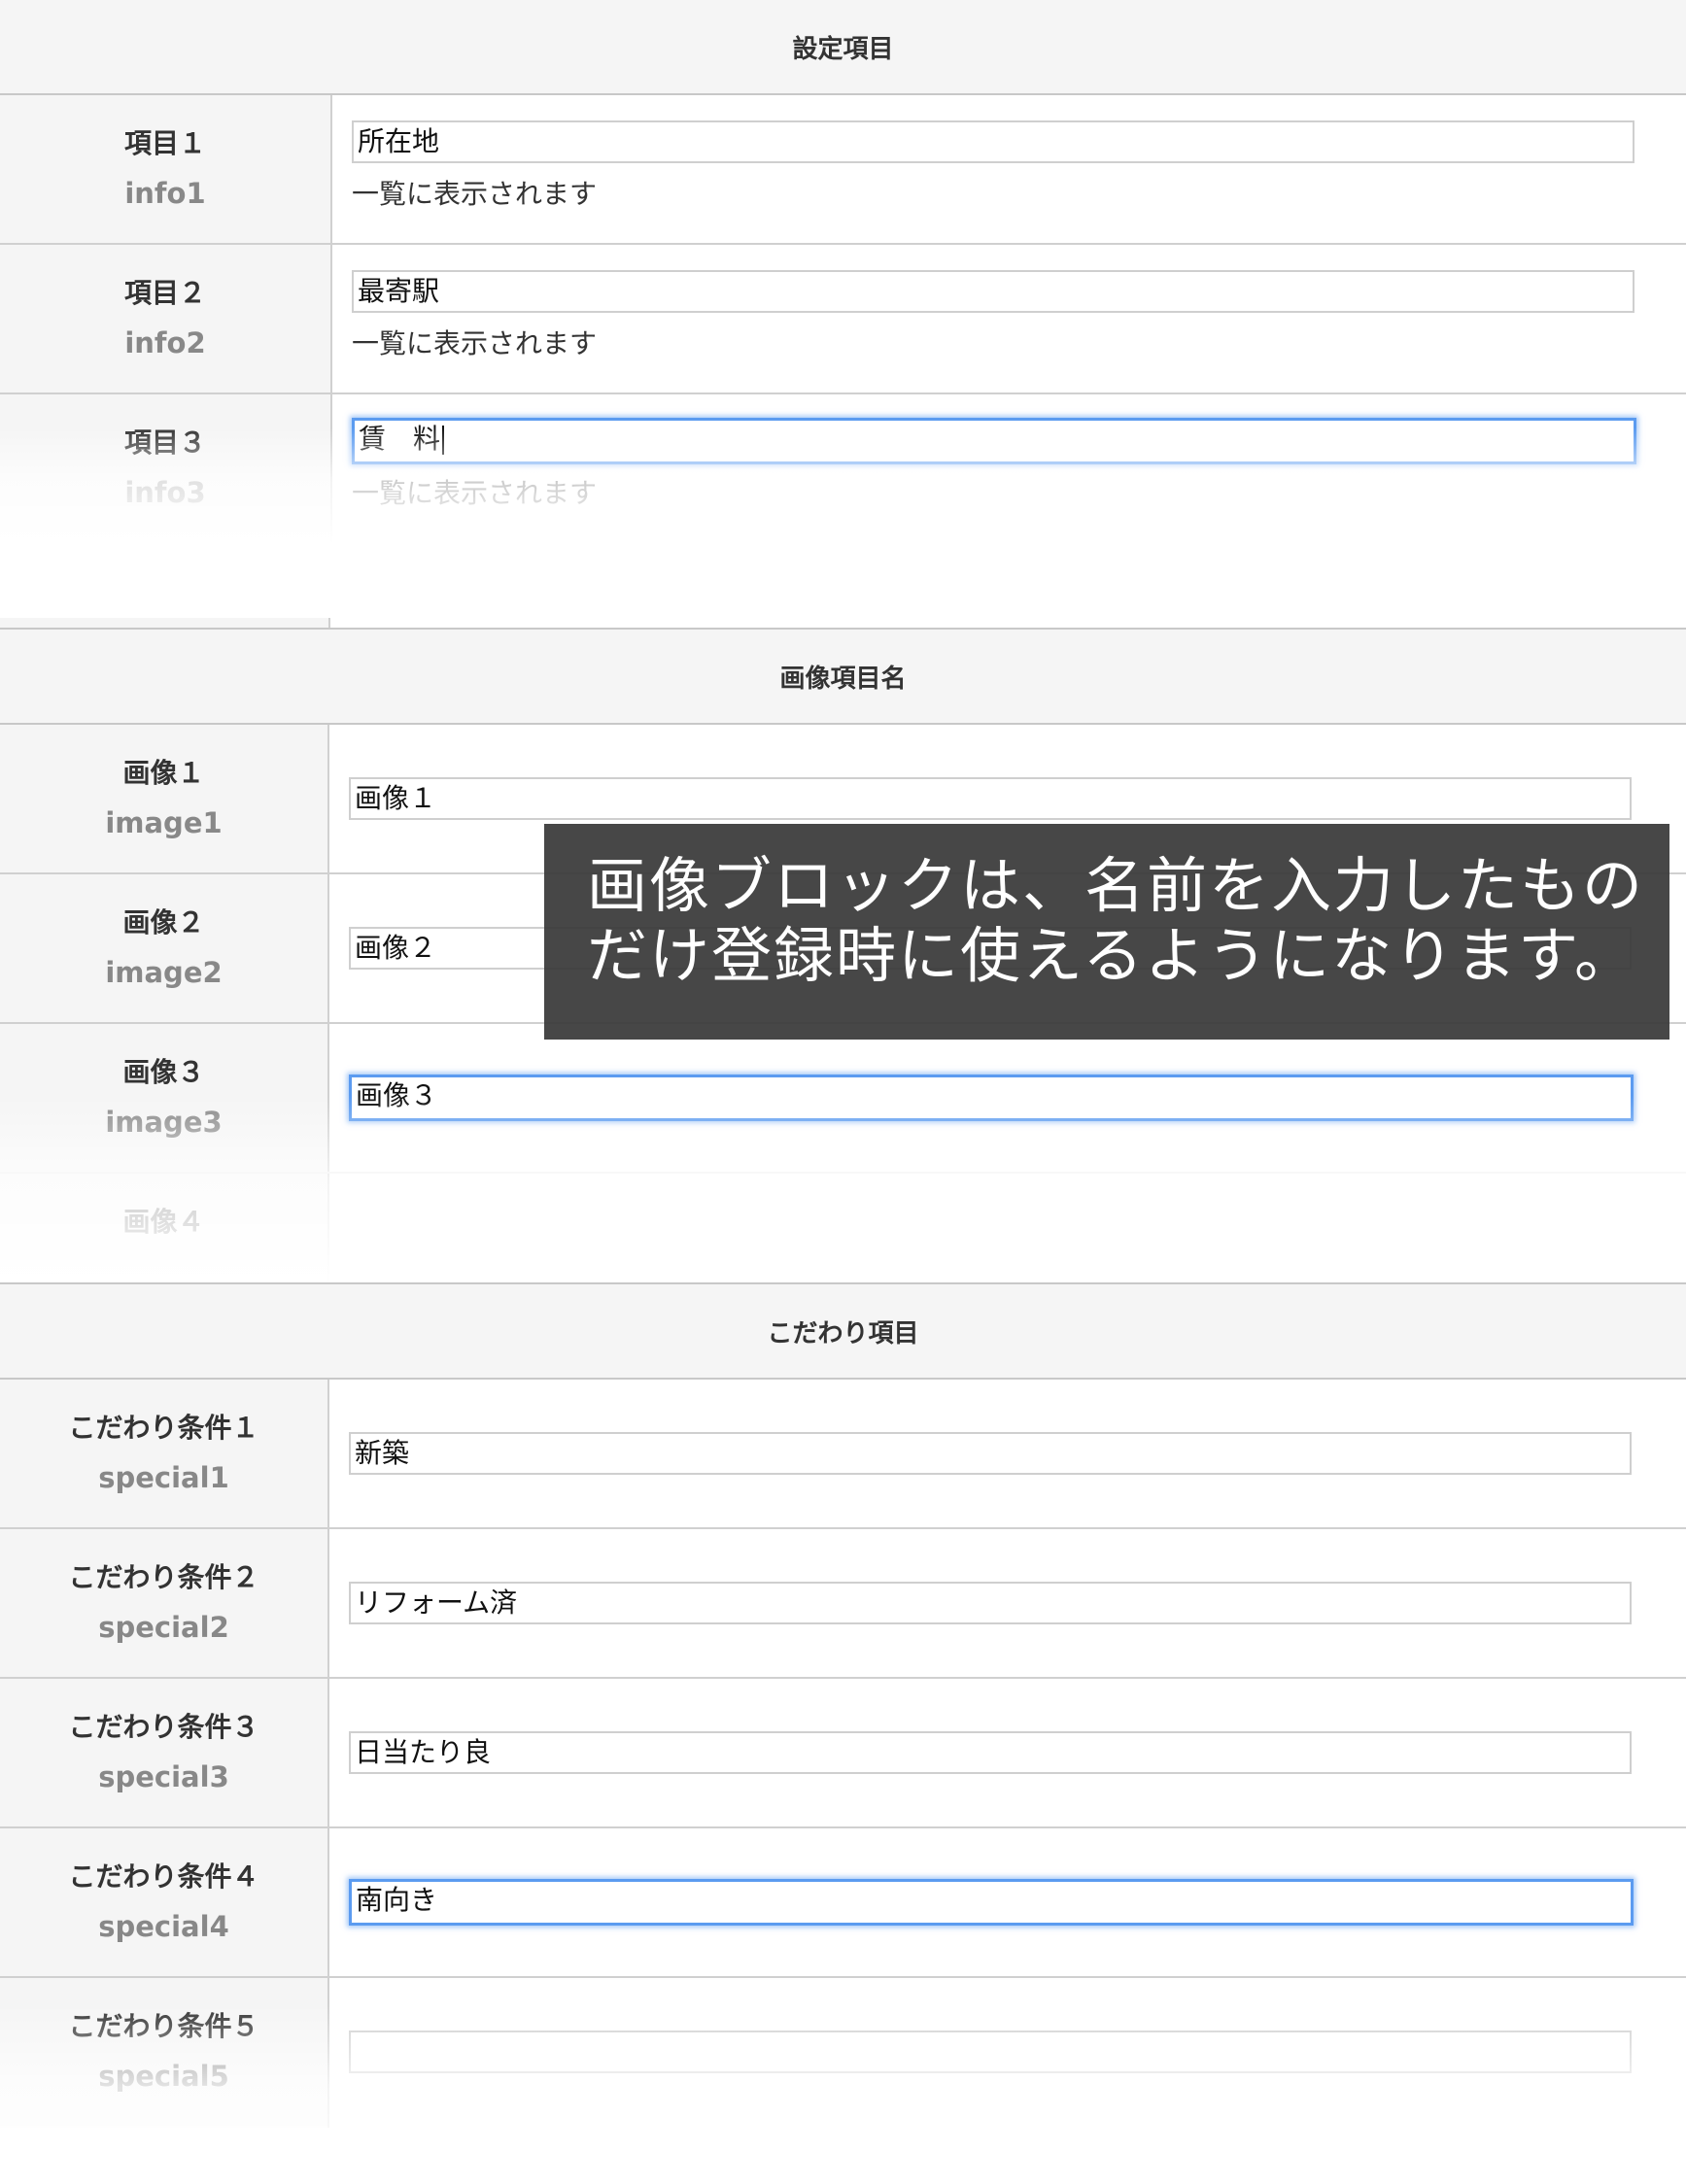 The height and width of the screenshot is (2184, 1686). I want to click on row-key: info1, so click(165, 193).